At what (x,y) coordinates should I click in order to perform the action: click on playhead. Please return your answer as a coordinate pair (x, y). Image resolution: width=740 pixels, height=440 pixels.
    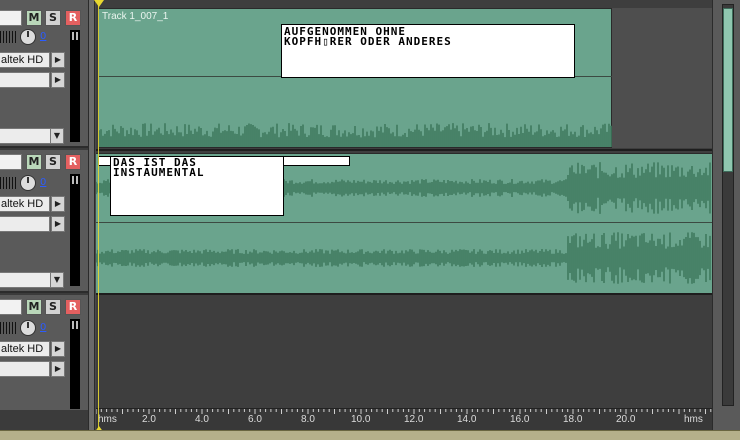
    Looking at the image, I should click on (98, 216).